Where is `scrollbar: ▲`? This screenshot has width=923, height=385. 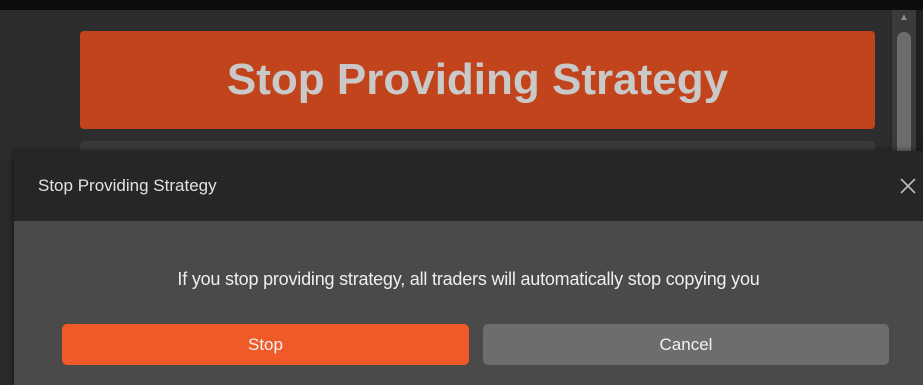
scrollbar: ▲ is located at coordinates (904, 85).